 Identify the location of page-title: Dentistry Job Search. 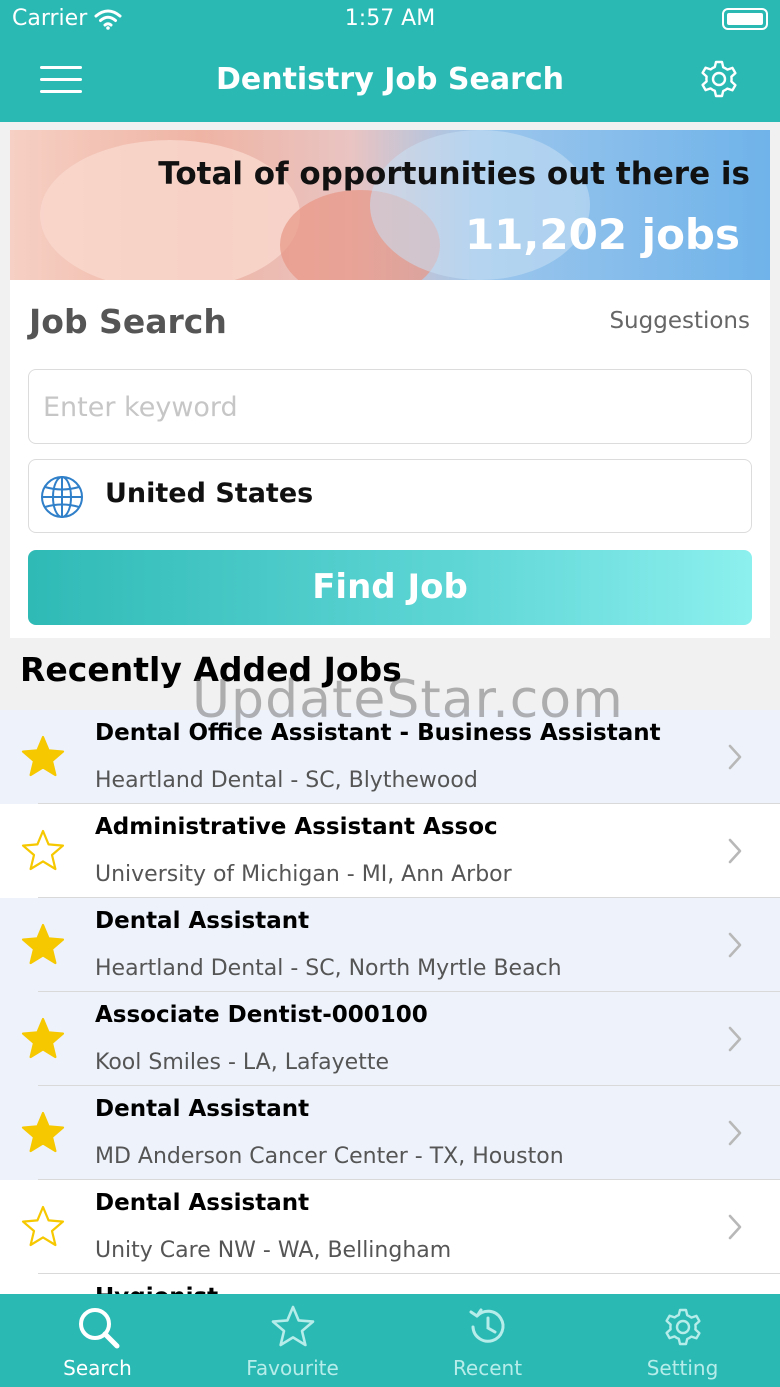
(390, 79).